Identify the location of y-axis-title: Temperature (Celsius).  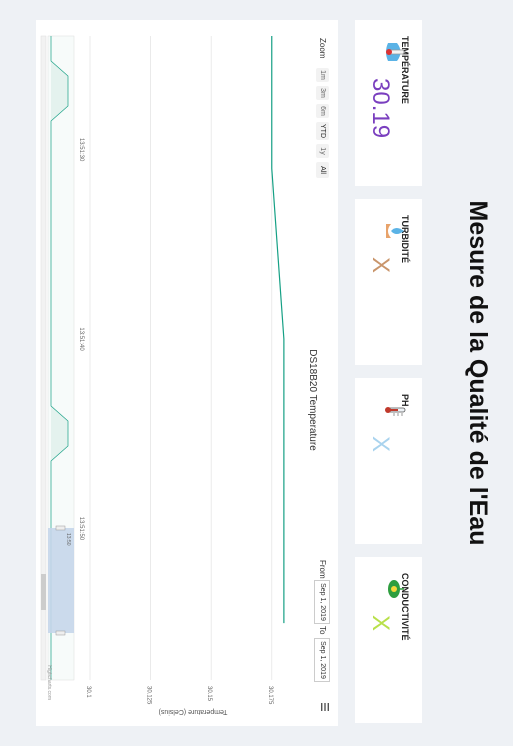
(193, 711).